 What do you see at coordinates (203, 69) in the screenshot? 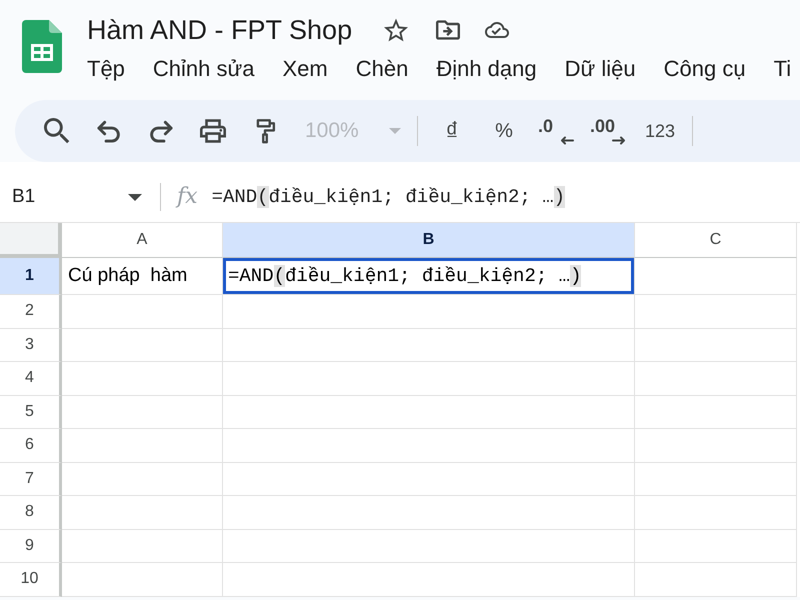
I see `menu-item: Chỉnh sửa` at bounding box center [203, 69].